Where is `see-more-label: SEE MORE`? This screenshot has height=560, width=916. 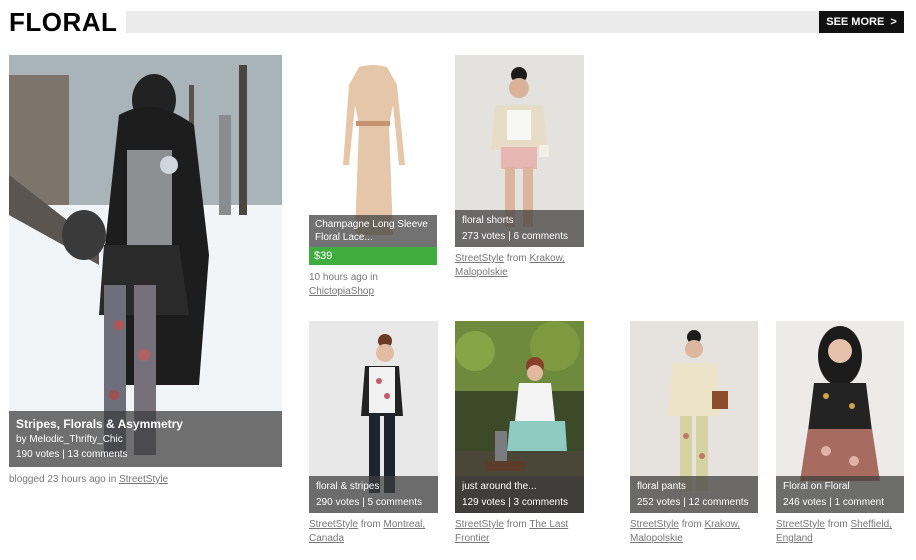
see-more-label: SEE MORE is located at coordinates (855, 22).